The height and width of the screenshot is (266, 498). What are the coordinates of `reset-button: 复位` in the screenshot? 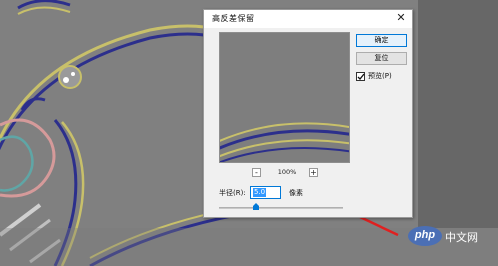 It's located at (381, 58).